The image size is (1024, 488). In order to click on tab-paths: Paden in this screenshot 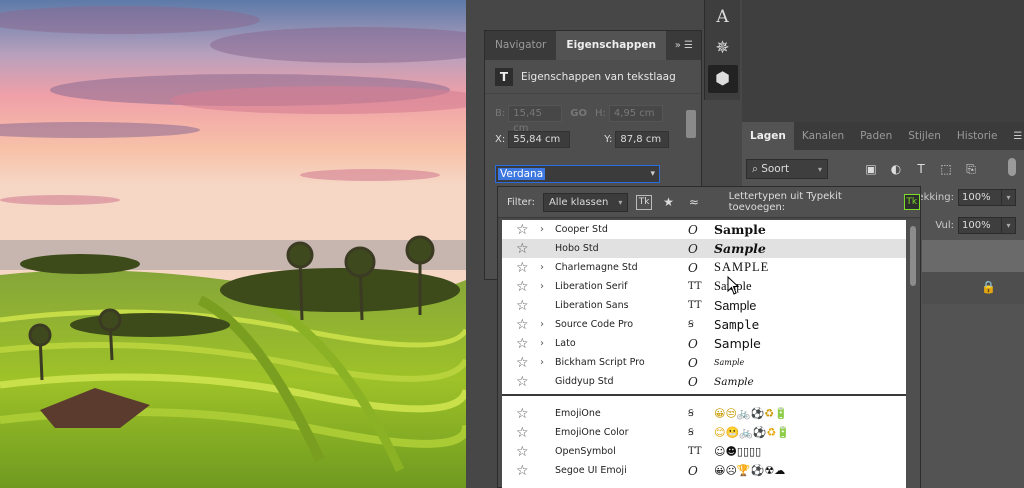, I will do `click(876, 136)`.